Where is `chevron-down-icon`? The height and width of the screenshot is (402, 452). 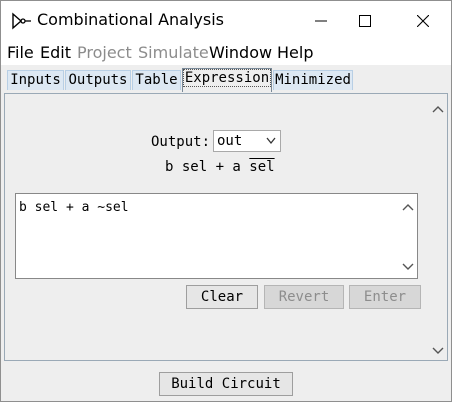
chevron-down-icon is located at coordinates (271, 141).